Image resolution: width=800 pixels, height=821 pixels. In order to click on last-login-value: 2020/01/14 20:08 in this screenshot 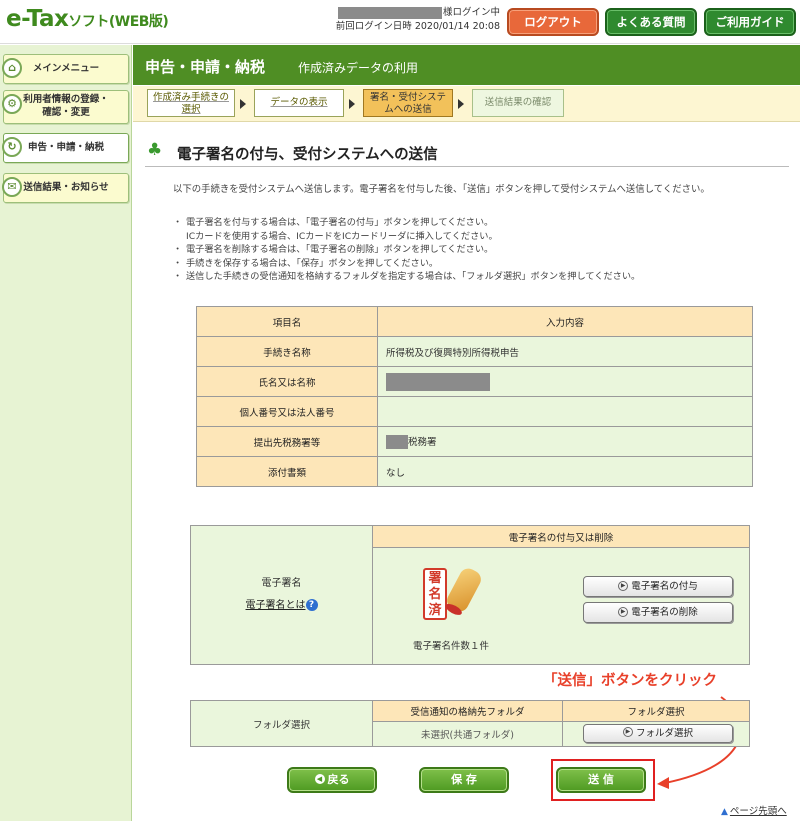, I will do `click(457, 26)`.